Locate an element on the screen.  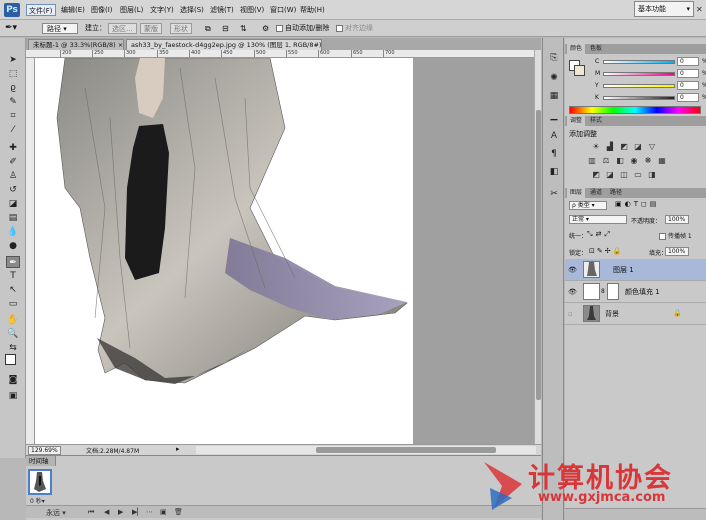
color-slider-c: C 0 % is located at coordinates (650, 61).